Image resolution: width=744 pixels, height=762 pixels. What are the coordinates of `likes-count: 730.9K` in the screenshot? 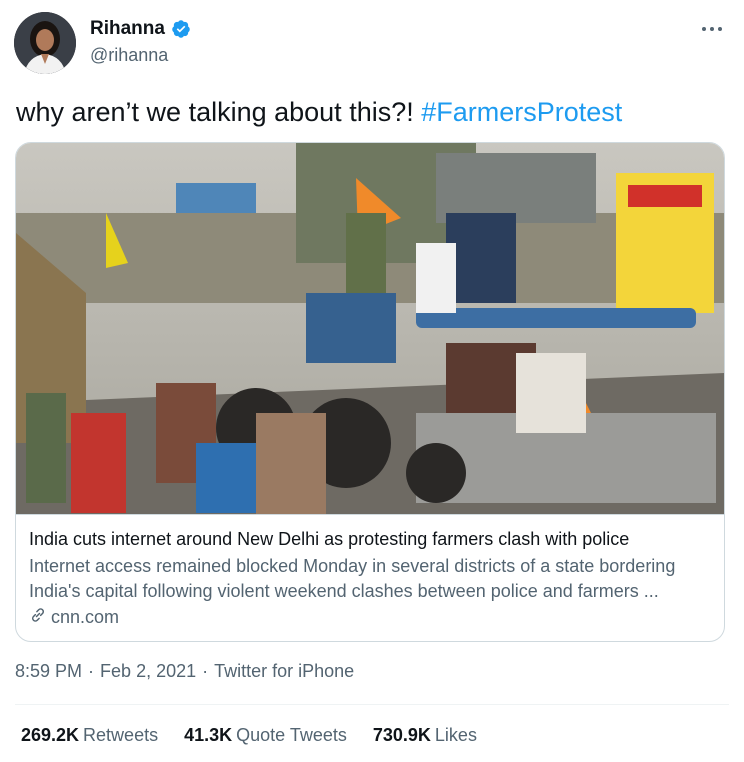 It's located at (401, 735).